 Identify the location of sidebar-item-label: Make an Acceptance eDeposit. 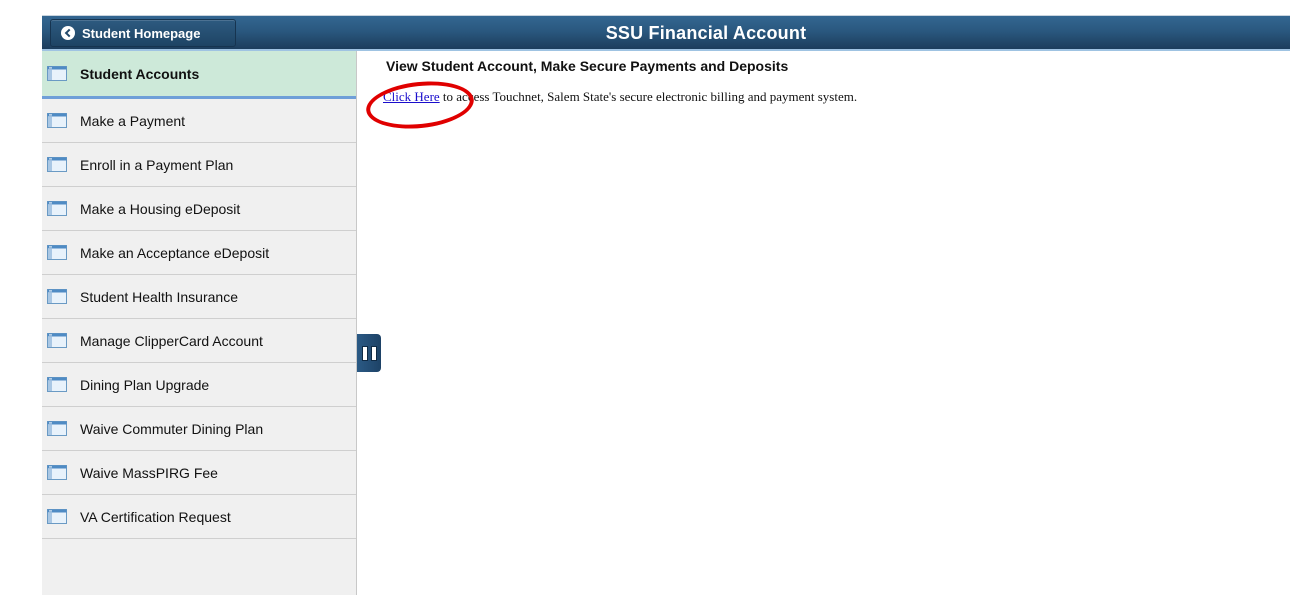
(175, 252).